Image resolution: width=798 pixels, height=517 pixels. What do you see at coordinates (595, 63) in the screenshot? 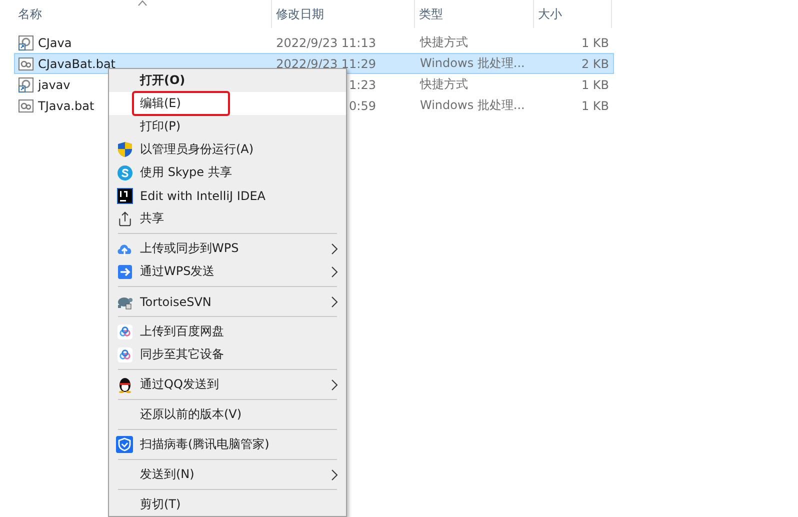
I see `size-cell-text: 2 KB` at bounding box center [595, 63].